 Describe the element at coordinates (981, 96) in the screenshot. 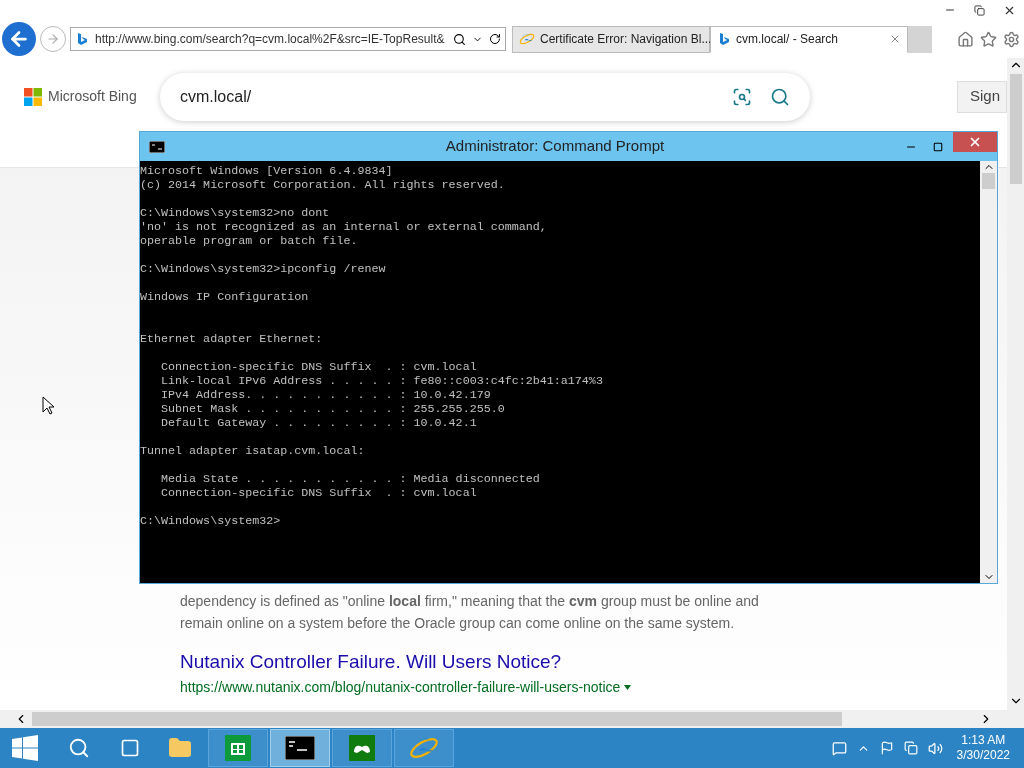

I see `sign-in-button: Sign` at that location.